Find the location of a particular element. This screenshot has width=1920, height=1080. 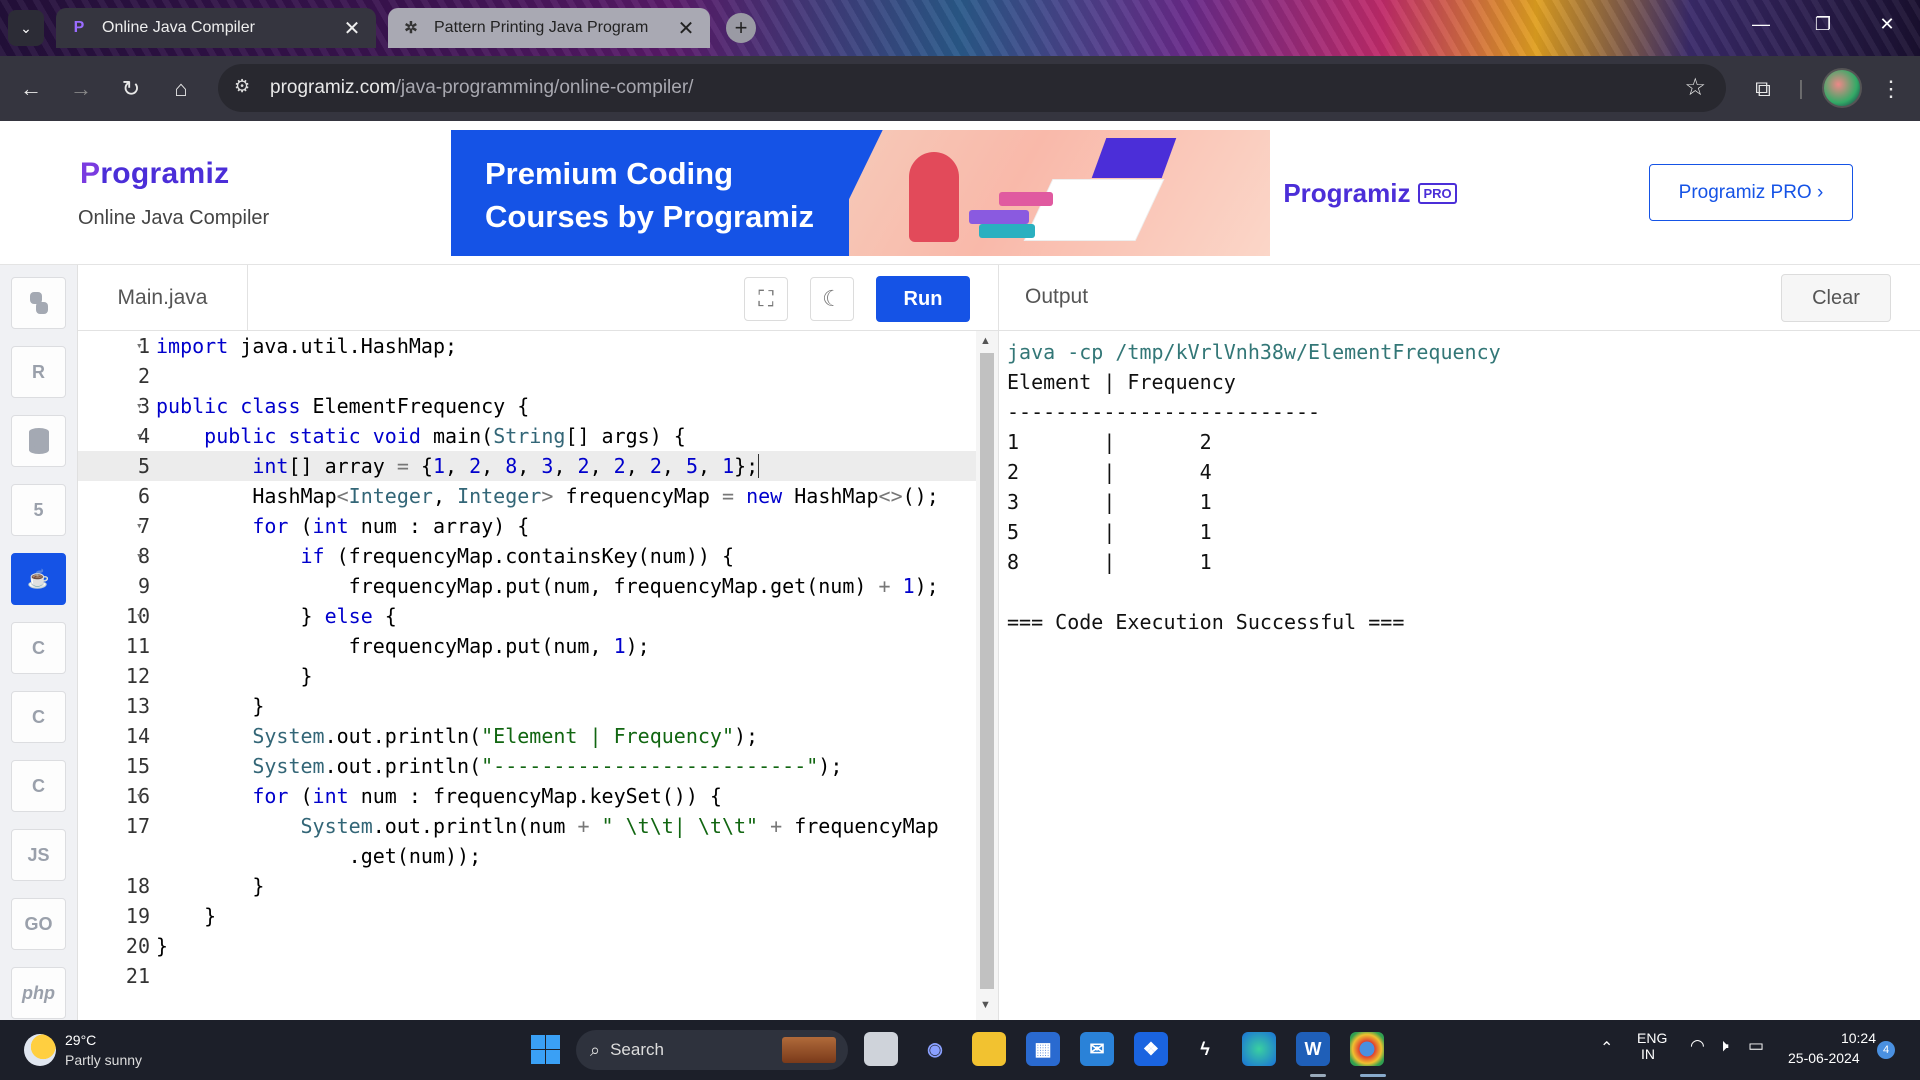

volume-muted-icon: 🕨 is located at coordinates (1723, 1046).